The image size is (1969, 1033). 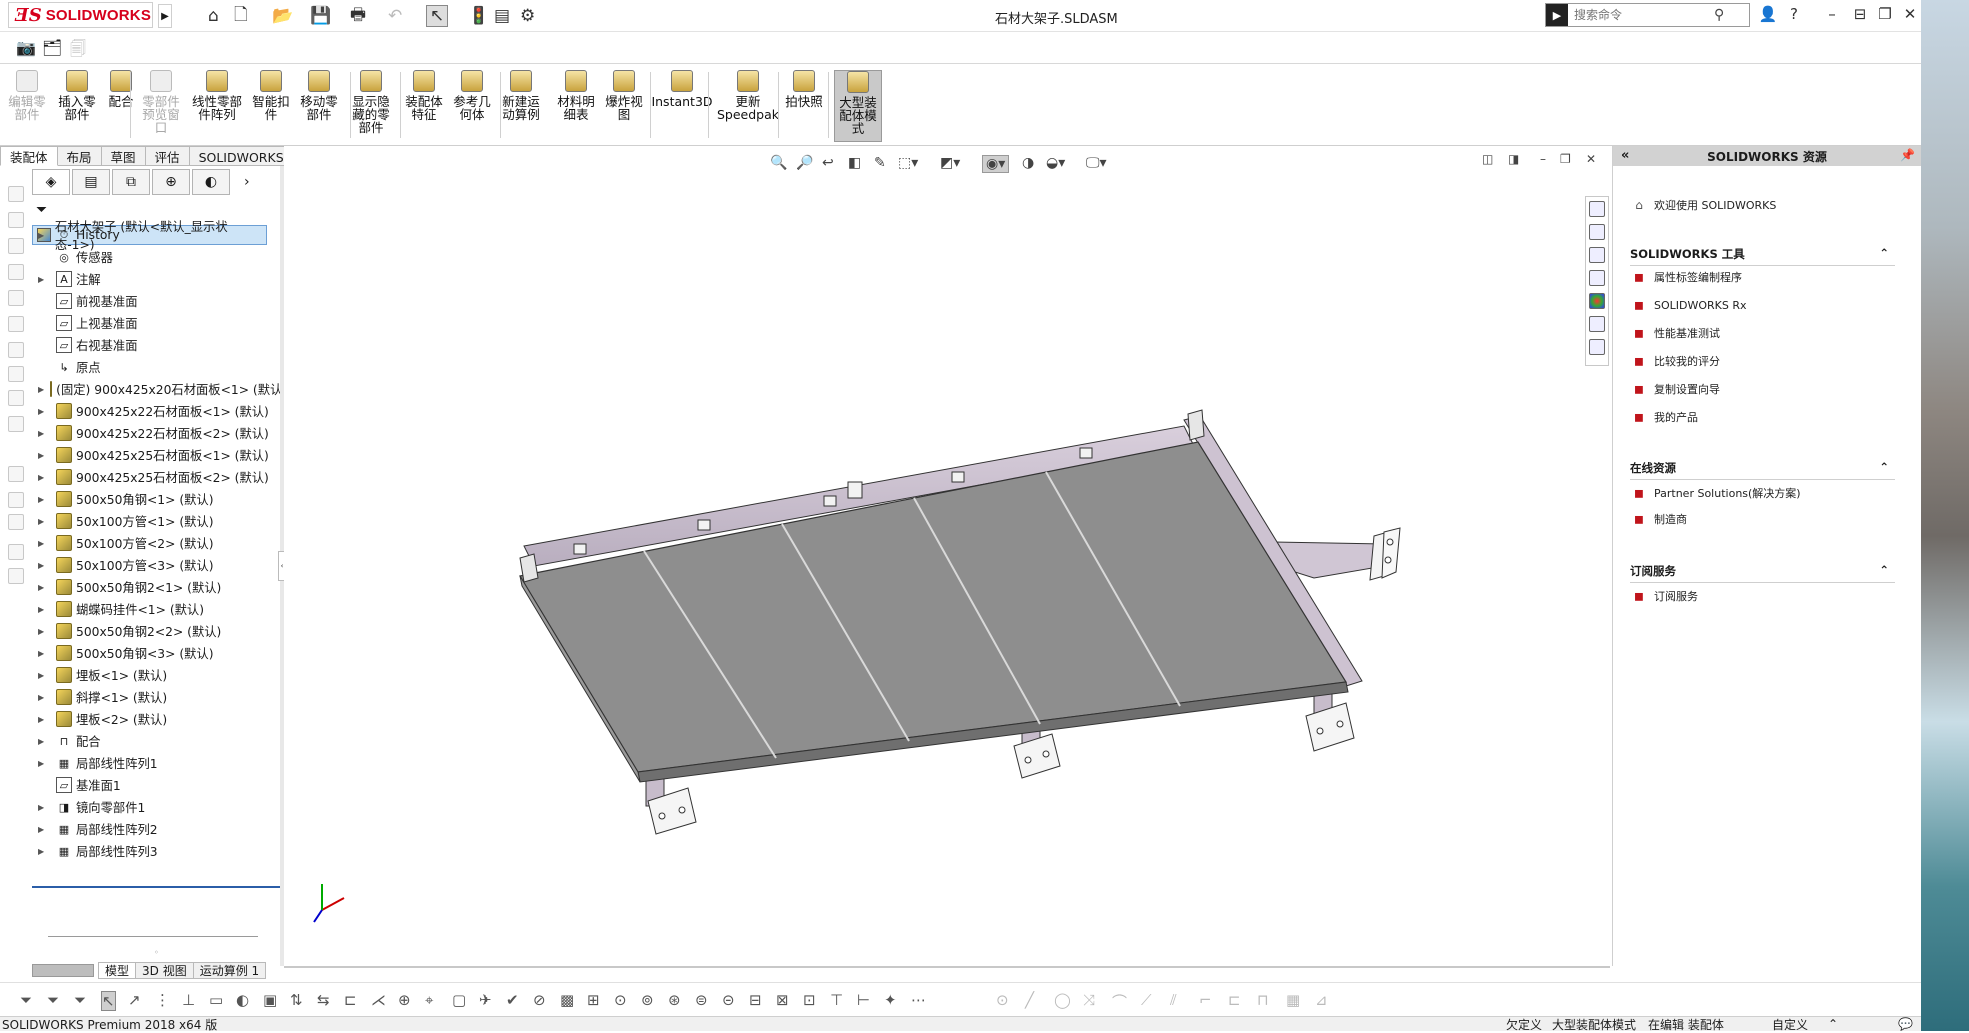 I want to click on tree-item: ▱ 基准面1, so click(x=157, y=785).